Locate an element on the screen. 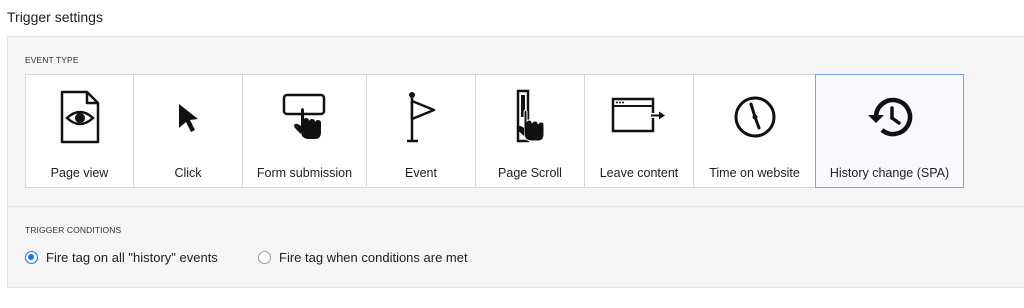 Image resolution: width=1024 pixels, height=308 pixels. cursor-arrow-icon is located at coordinates (188, 117).